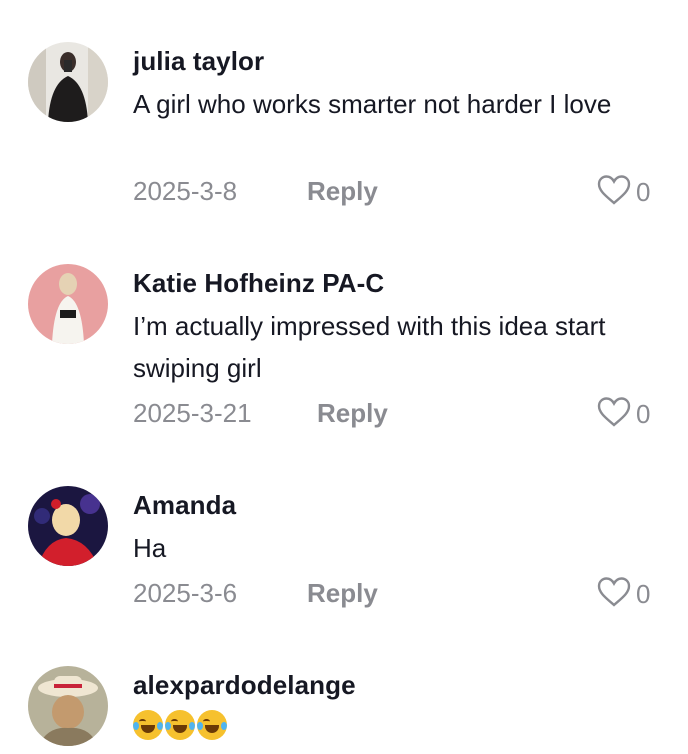  Describe the element at coordinates (185, 593) in the screenshot. I see `comment-date: 2025-3-6` at that location.